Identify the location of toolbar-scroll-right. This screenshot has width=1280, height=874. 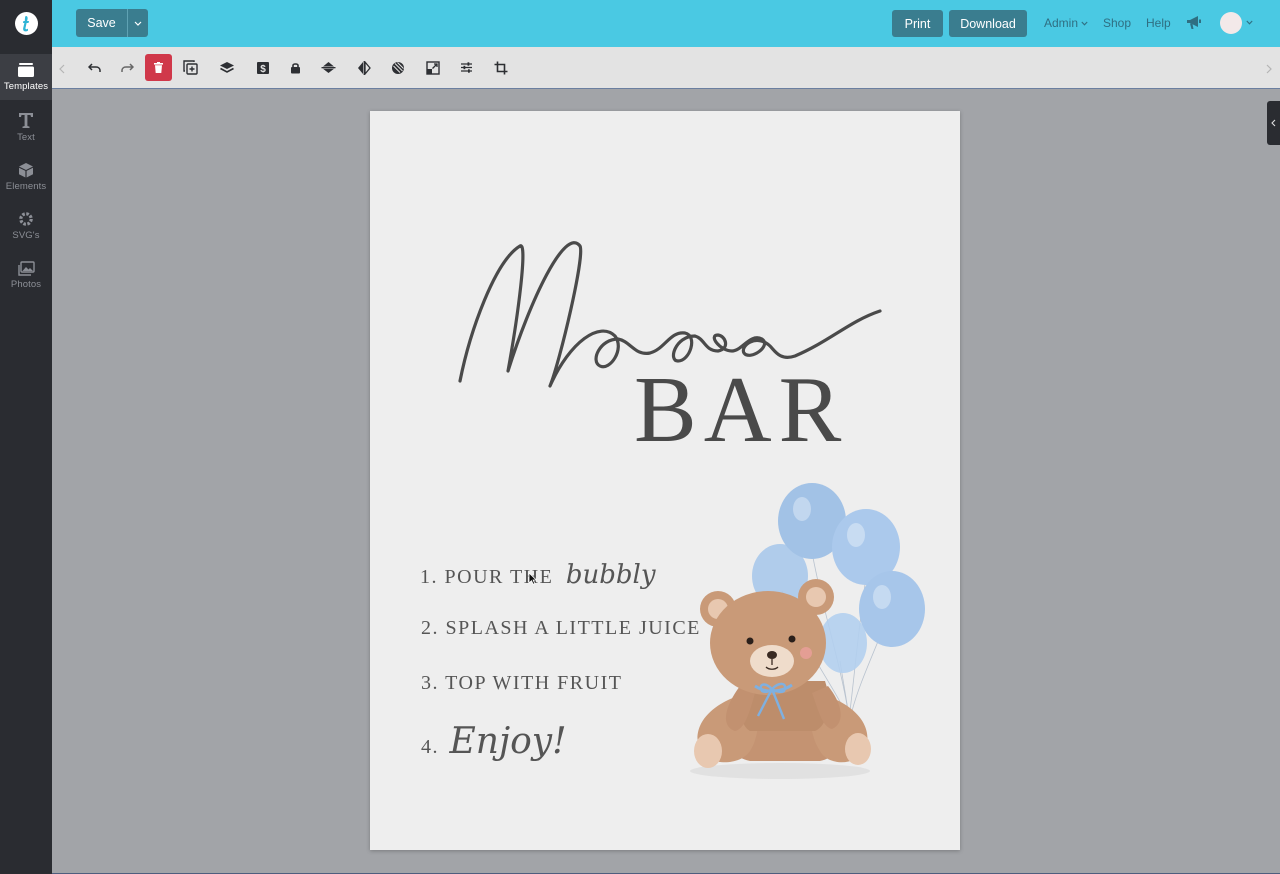
(1269, 70).